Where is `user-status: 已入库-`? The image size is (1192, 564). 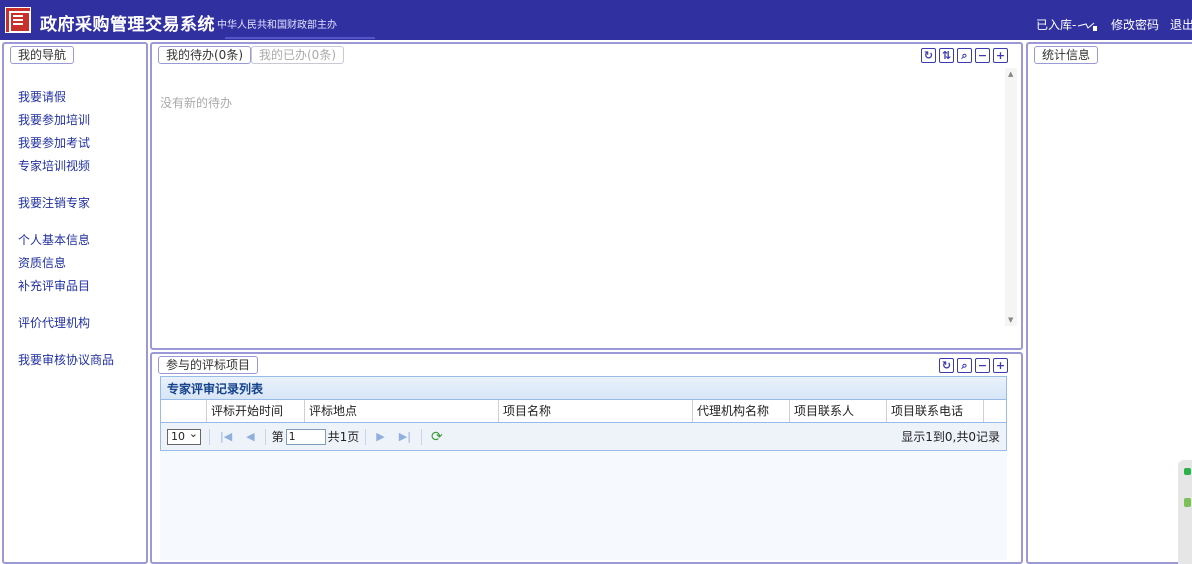 user-status: 已入库- is located at coordinates (1067, 24).